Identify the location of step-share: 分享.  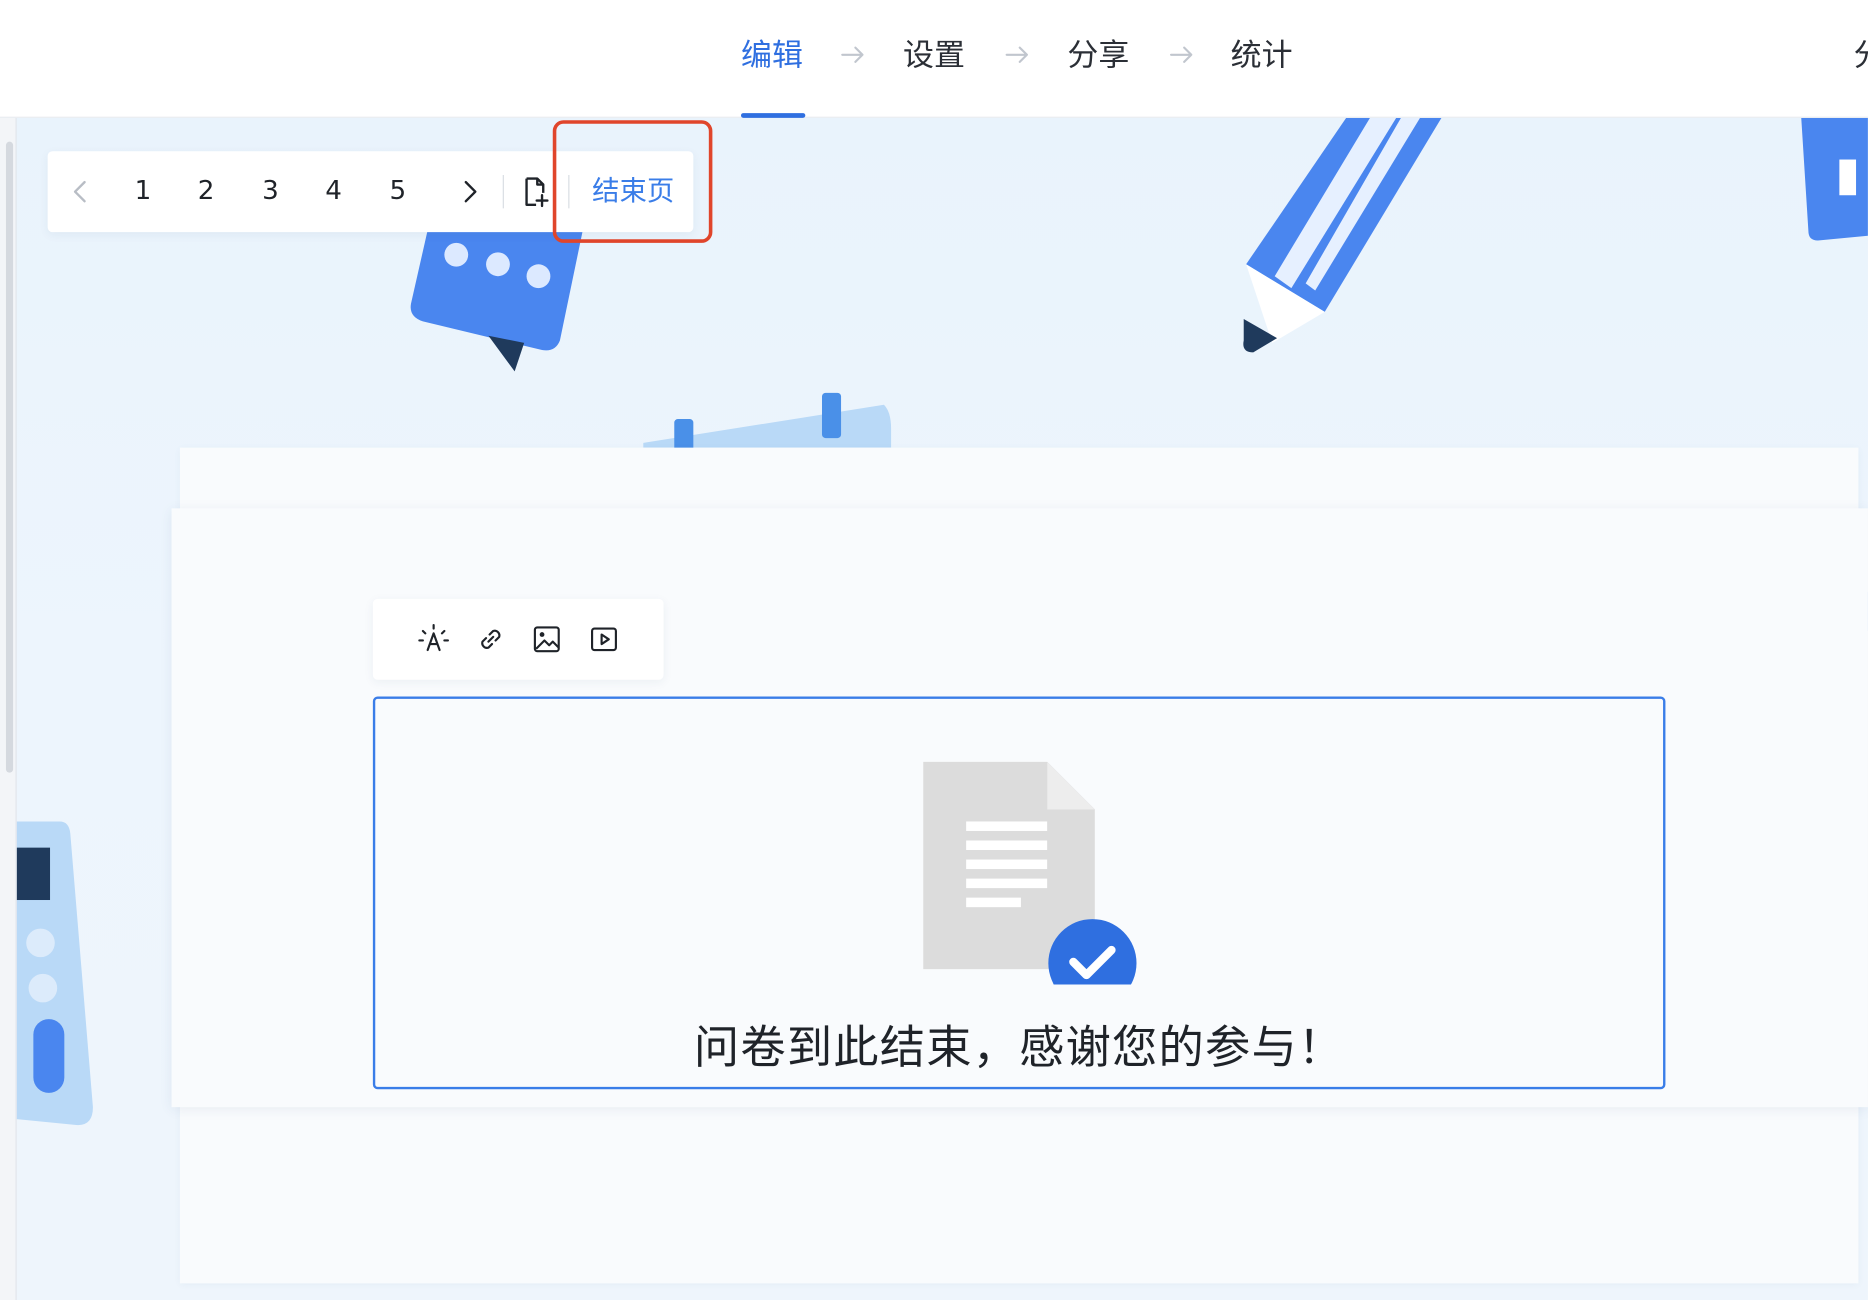
(1098, 56).